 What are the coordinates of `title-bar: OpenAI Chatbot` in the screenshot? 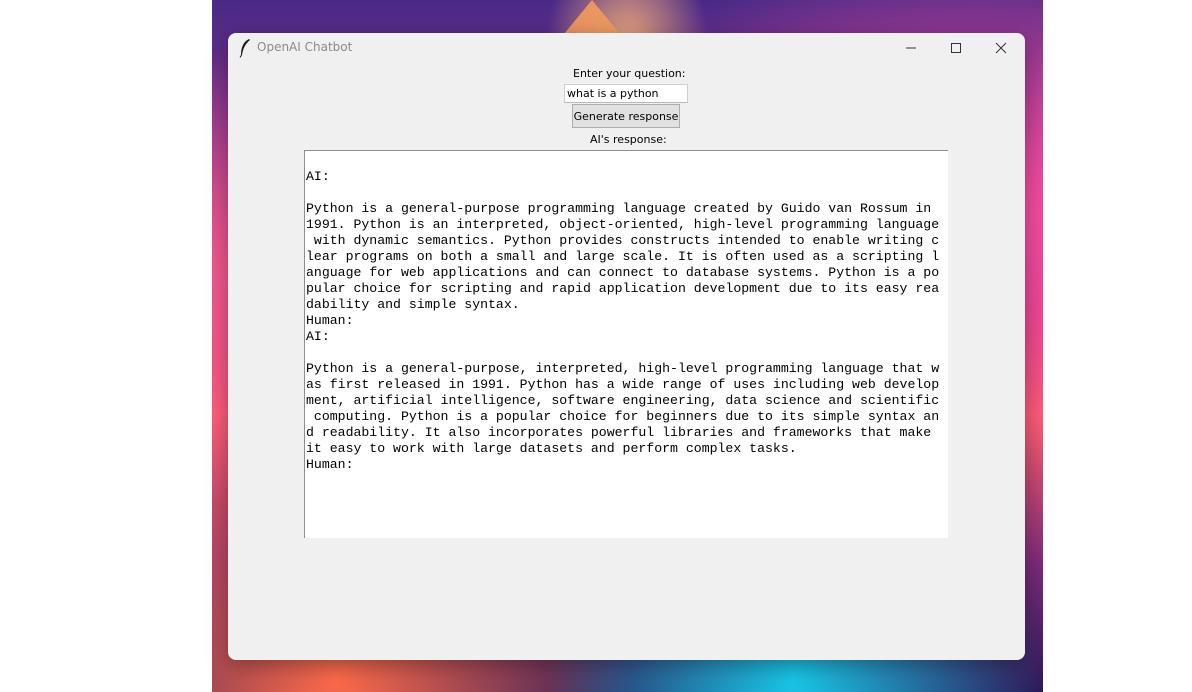 It's located at (626, 48).